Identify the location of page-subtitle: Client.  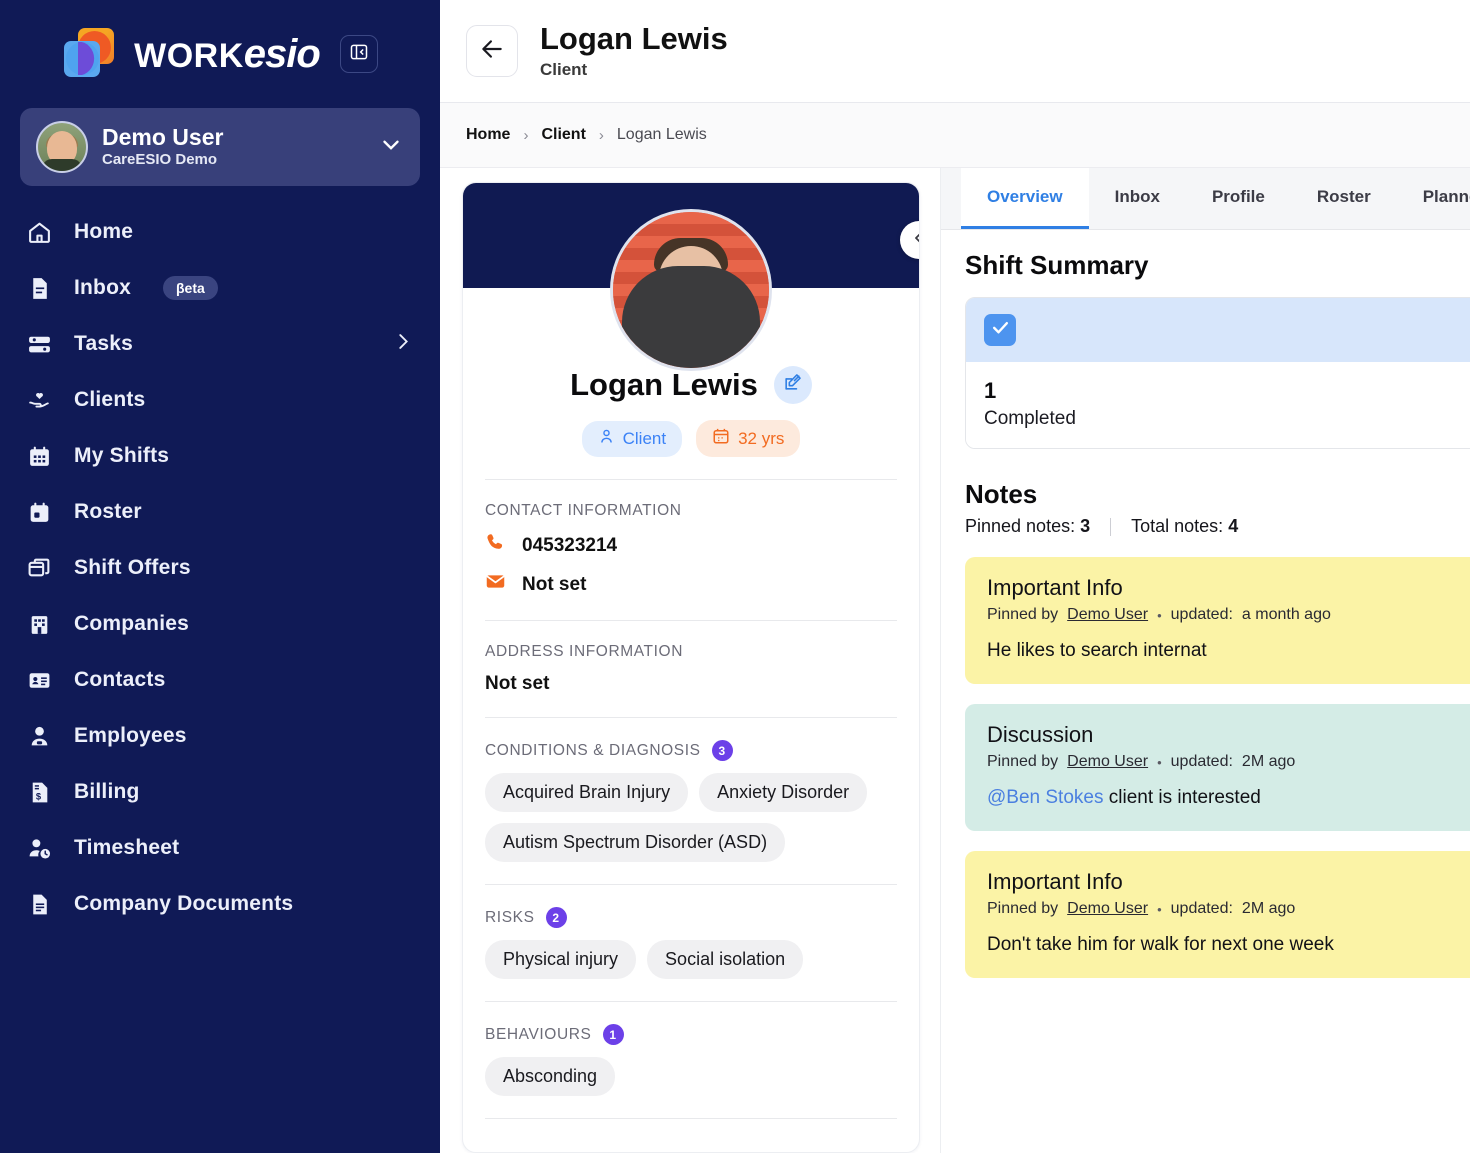
(564, 69).